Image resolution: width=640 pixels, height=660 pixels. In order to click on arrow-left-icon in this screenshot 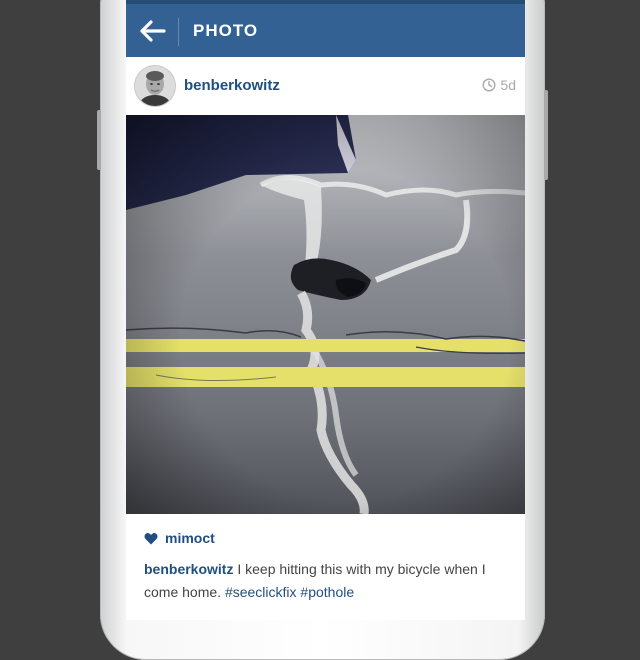, I will do `click(153, 31)`.